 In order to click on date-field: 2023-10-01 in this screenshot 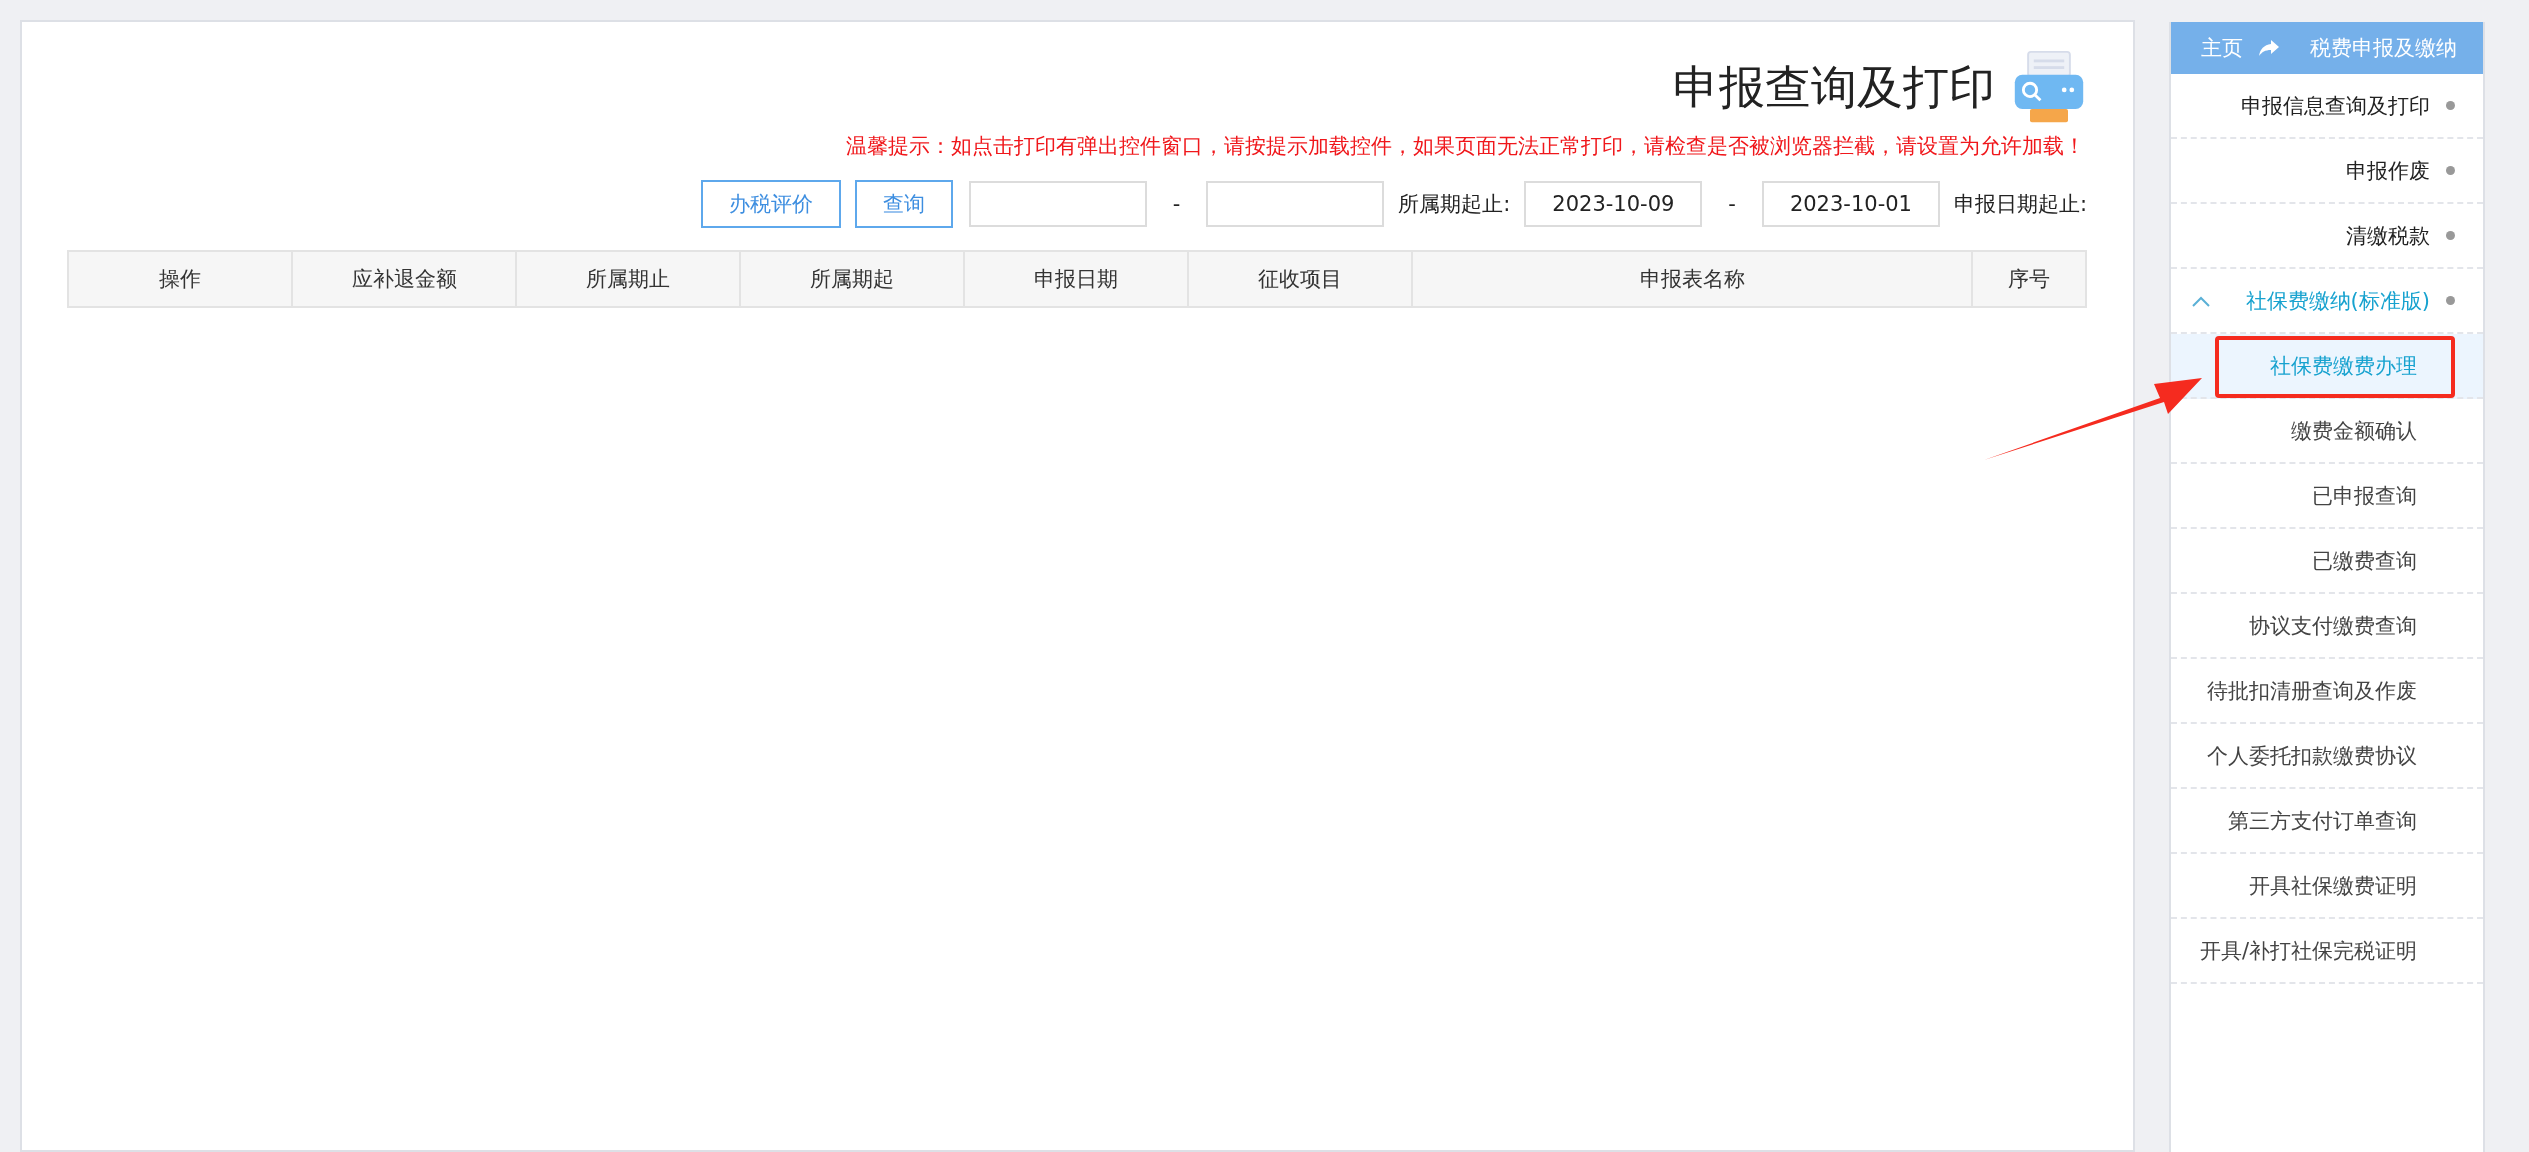, I will do `click(1850, 204)`.